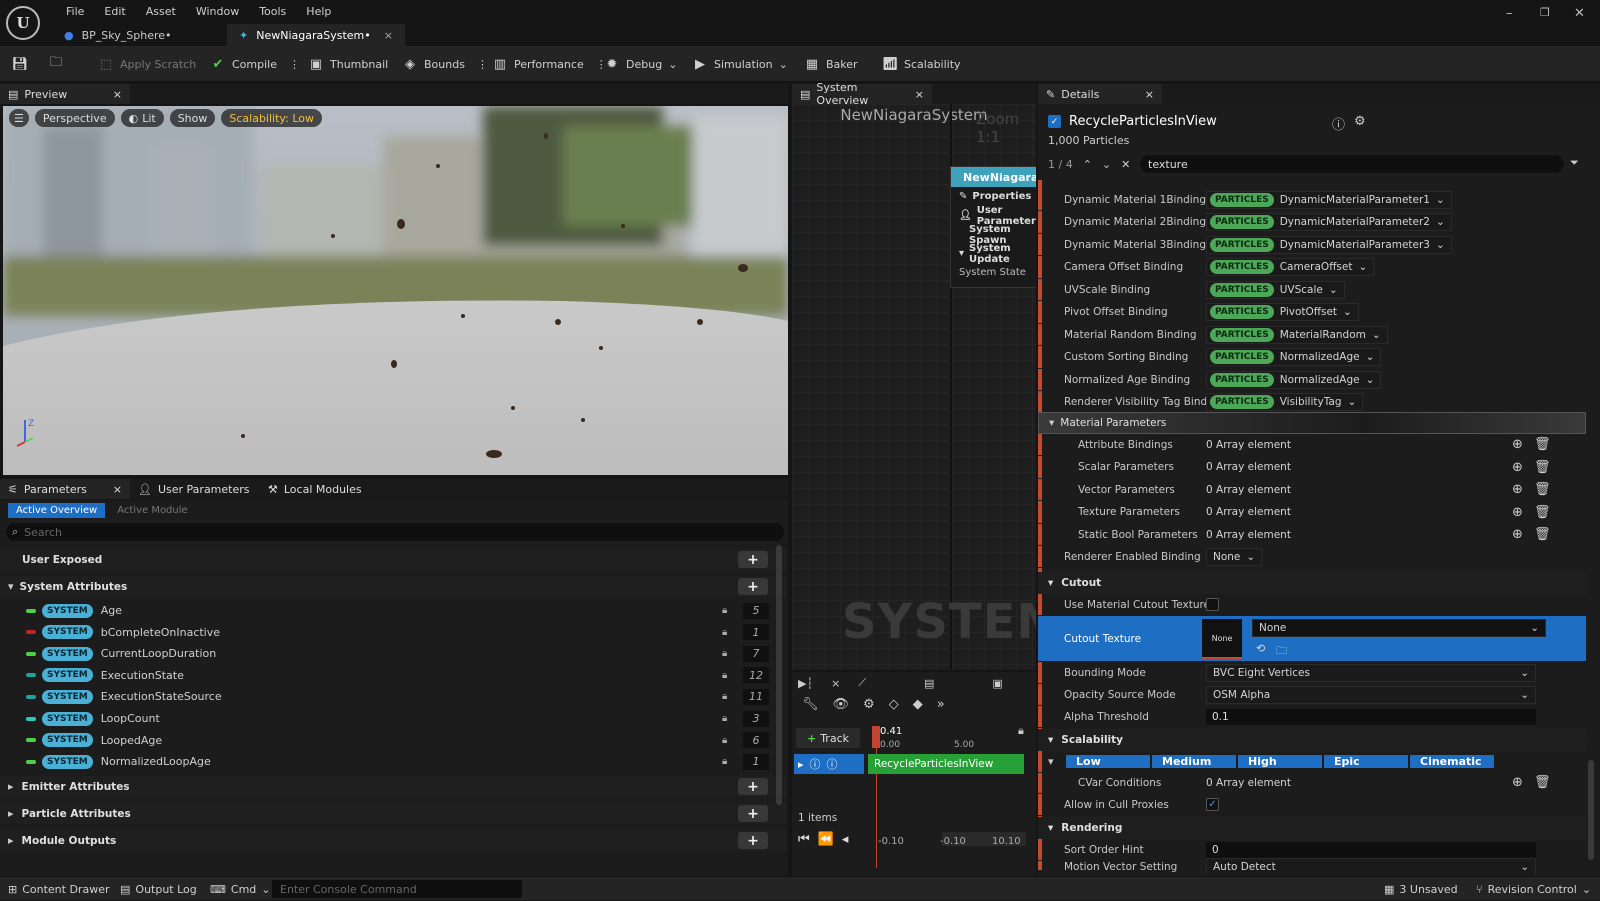  Describe the element at coordinates (393, 610) in the screenshot. I see `system-attribute-row: SYSTEM Age 🔒︎ 5` at that location.